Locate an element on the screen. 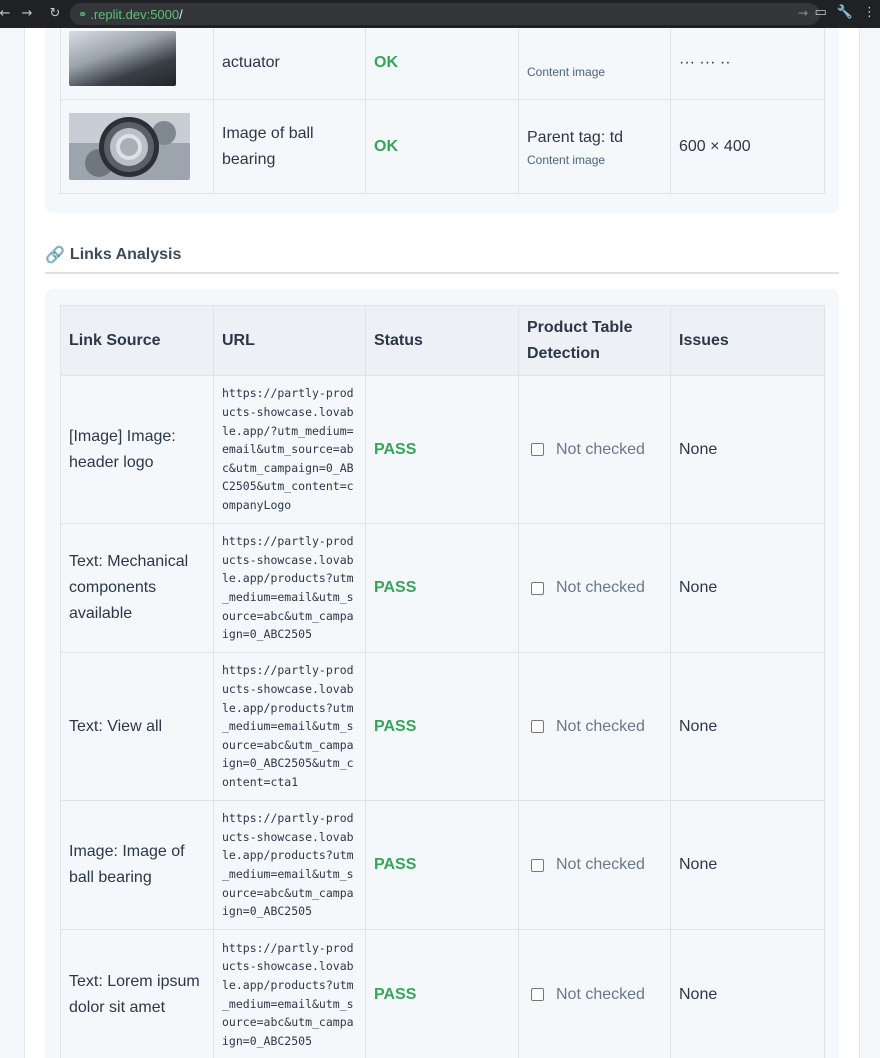 The width and height of the screenshot is (880, 1058). link-source: Text: View all is located at coordinates (137, 726).